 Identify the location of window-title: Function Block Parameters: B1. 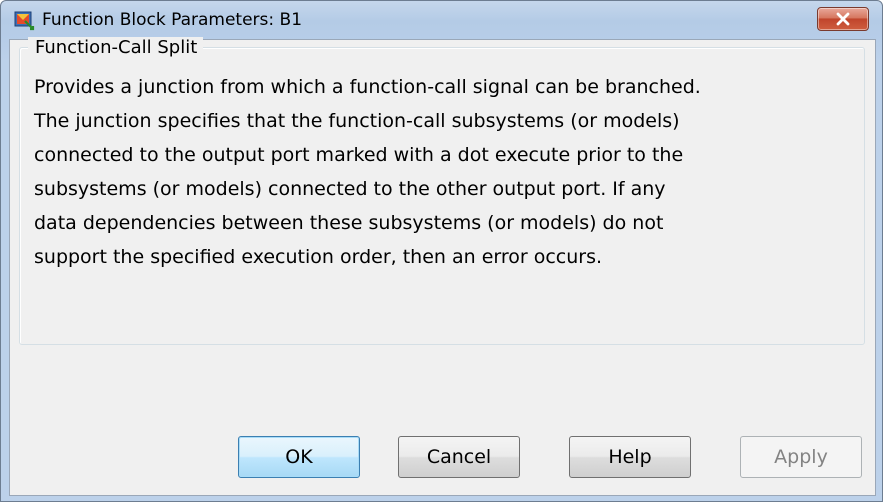
(172, 20).